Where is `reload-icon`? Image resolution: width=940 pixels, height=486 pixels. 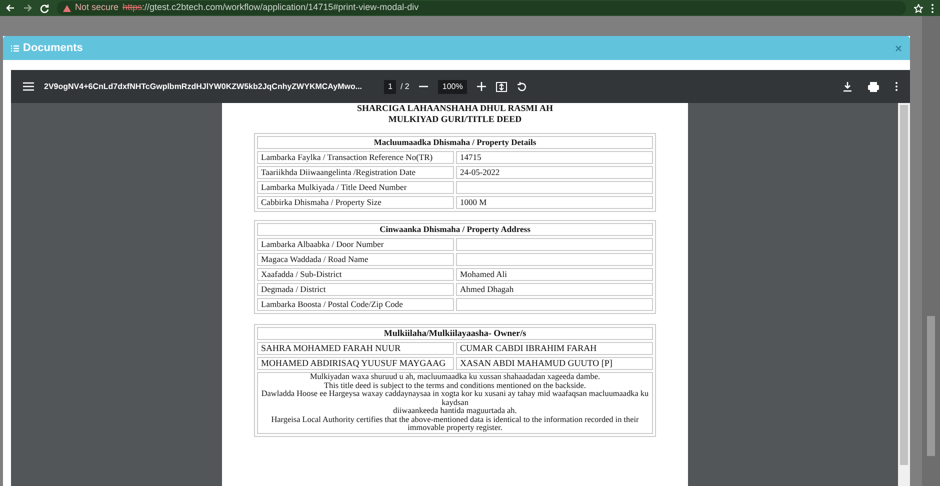 reload-icon is located at coordinates (44, 8).